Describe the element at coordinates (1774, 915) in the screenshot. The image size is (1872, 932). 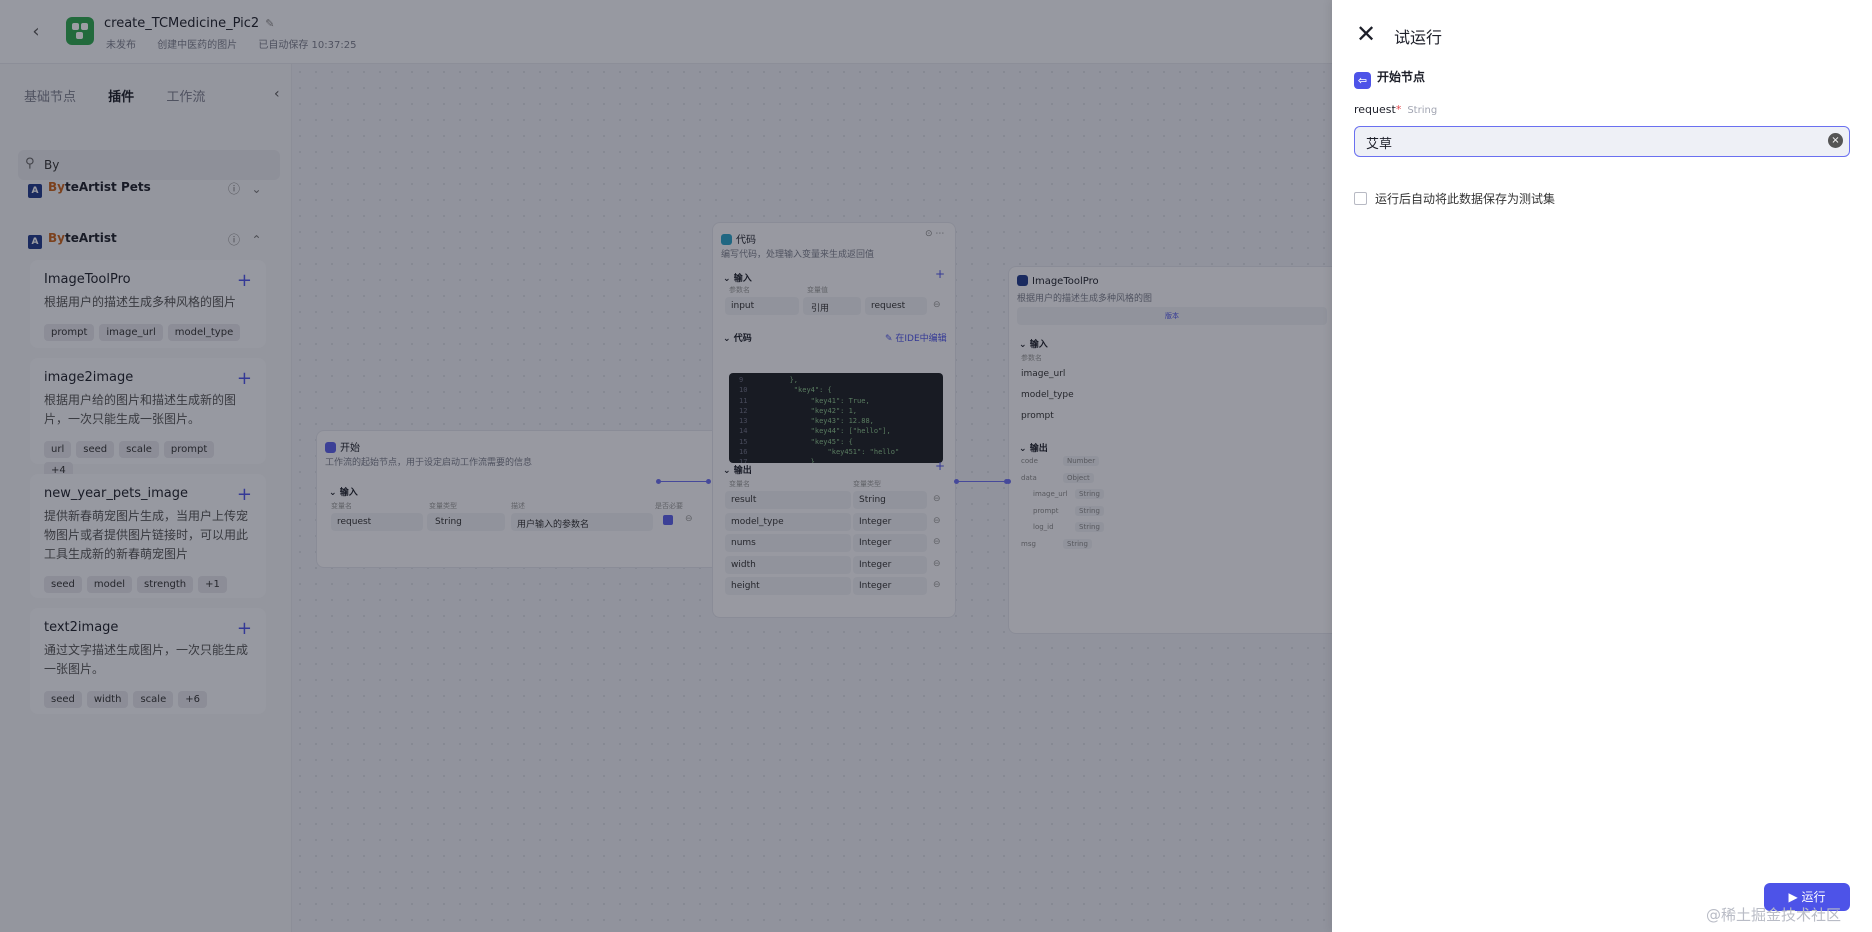
I see `watermark: @稀土掘金技术社区` at that location.